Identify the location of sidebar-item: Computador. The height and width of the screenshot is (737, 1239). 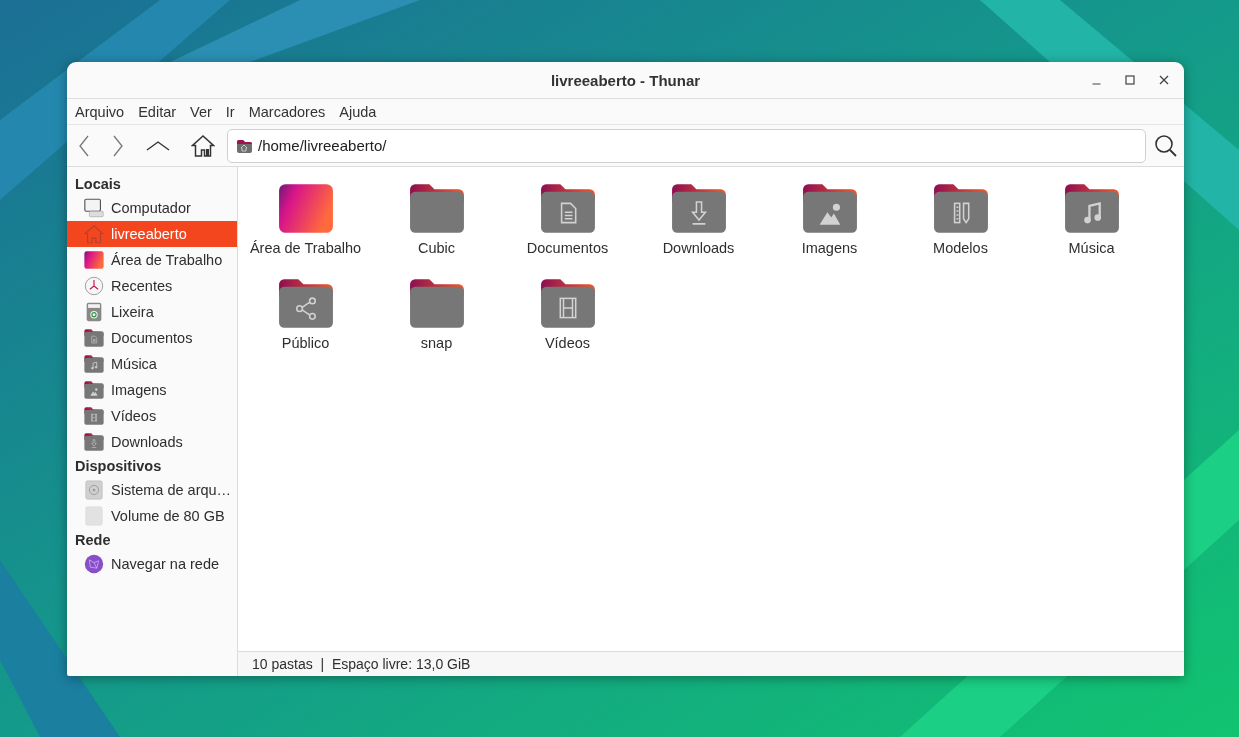
(152, 208).